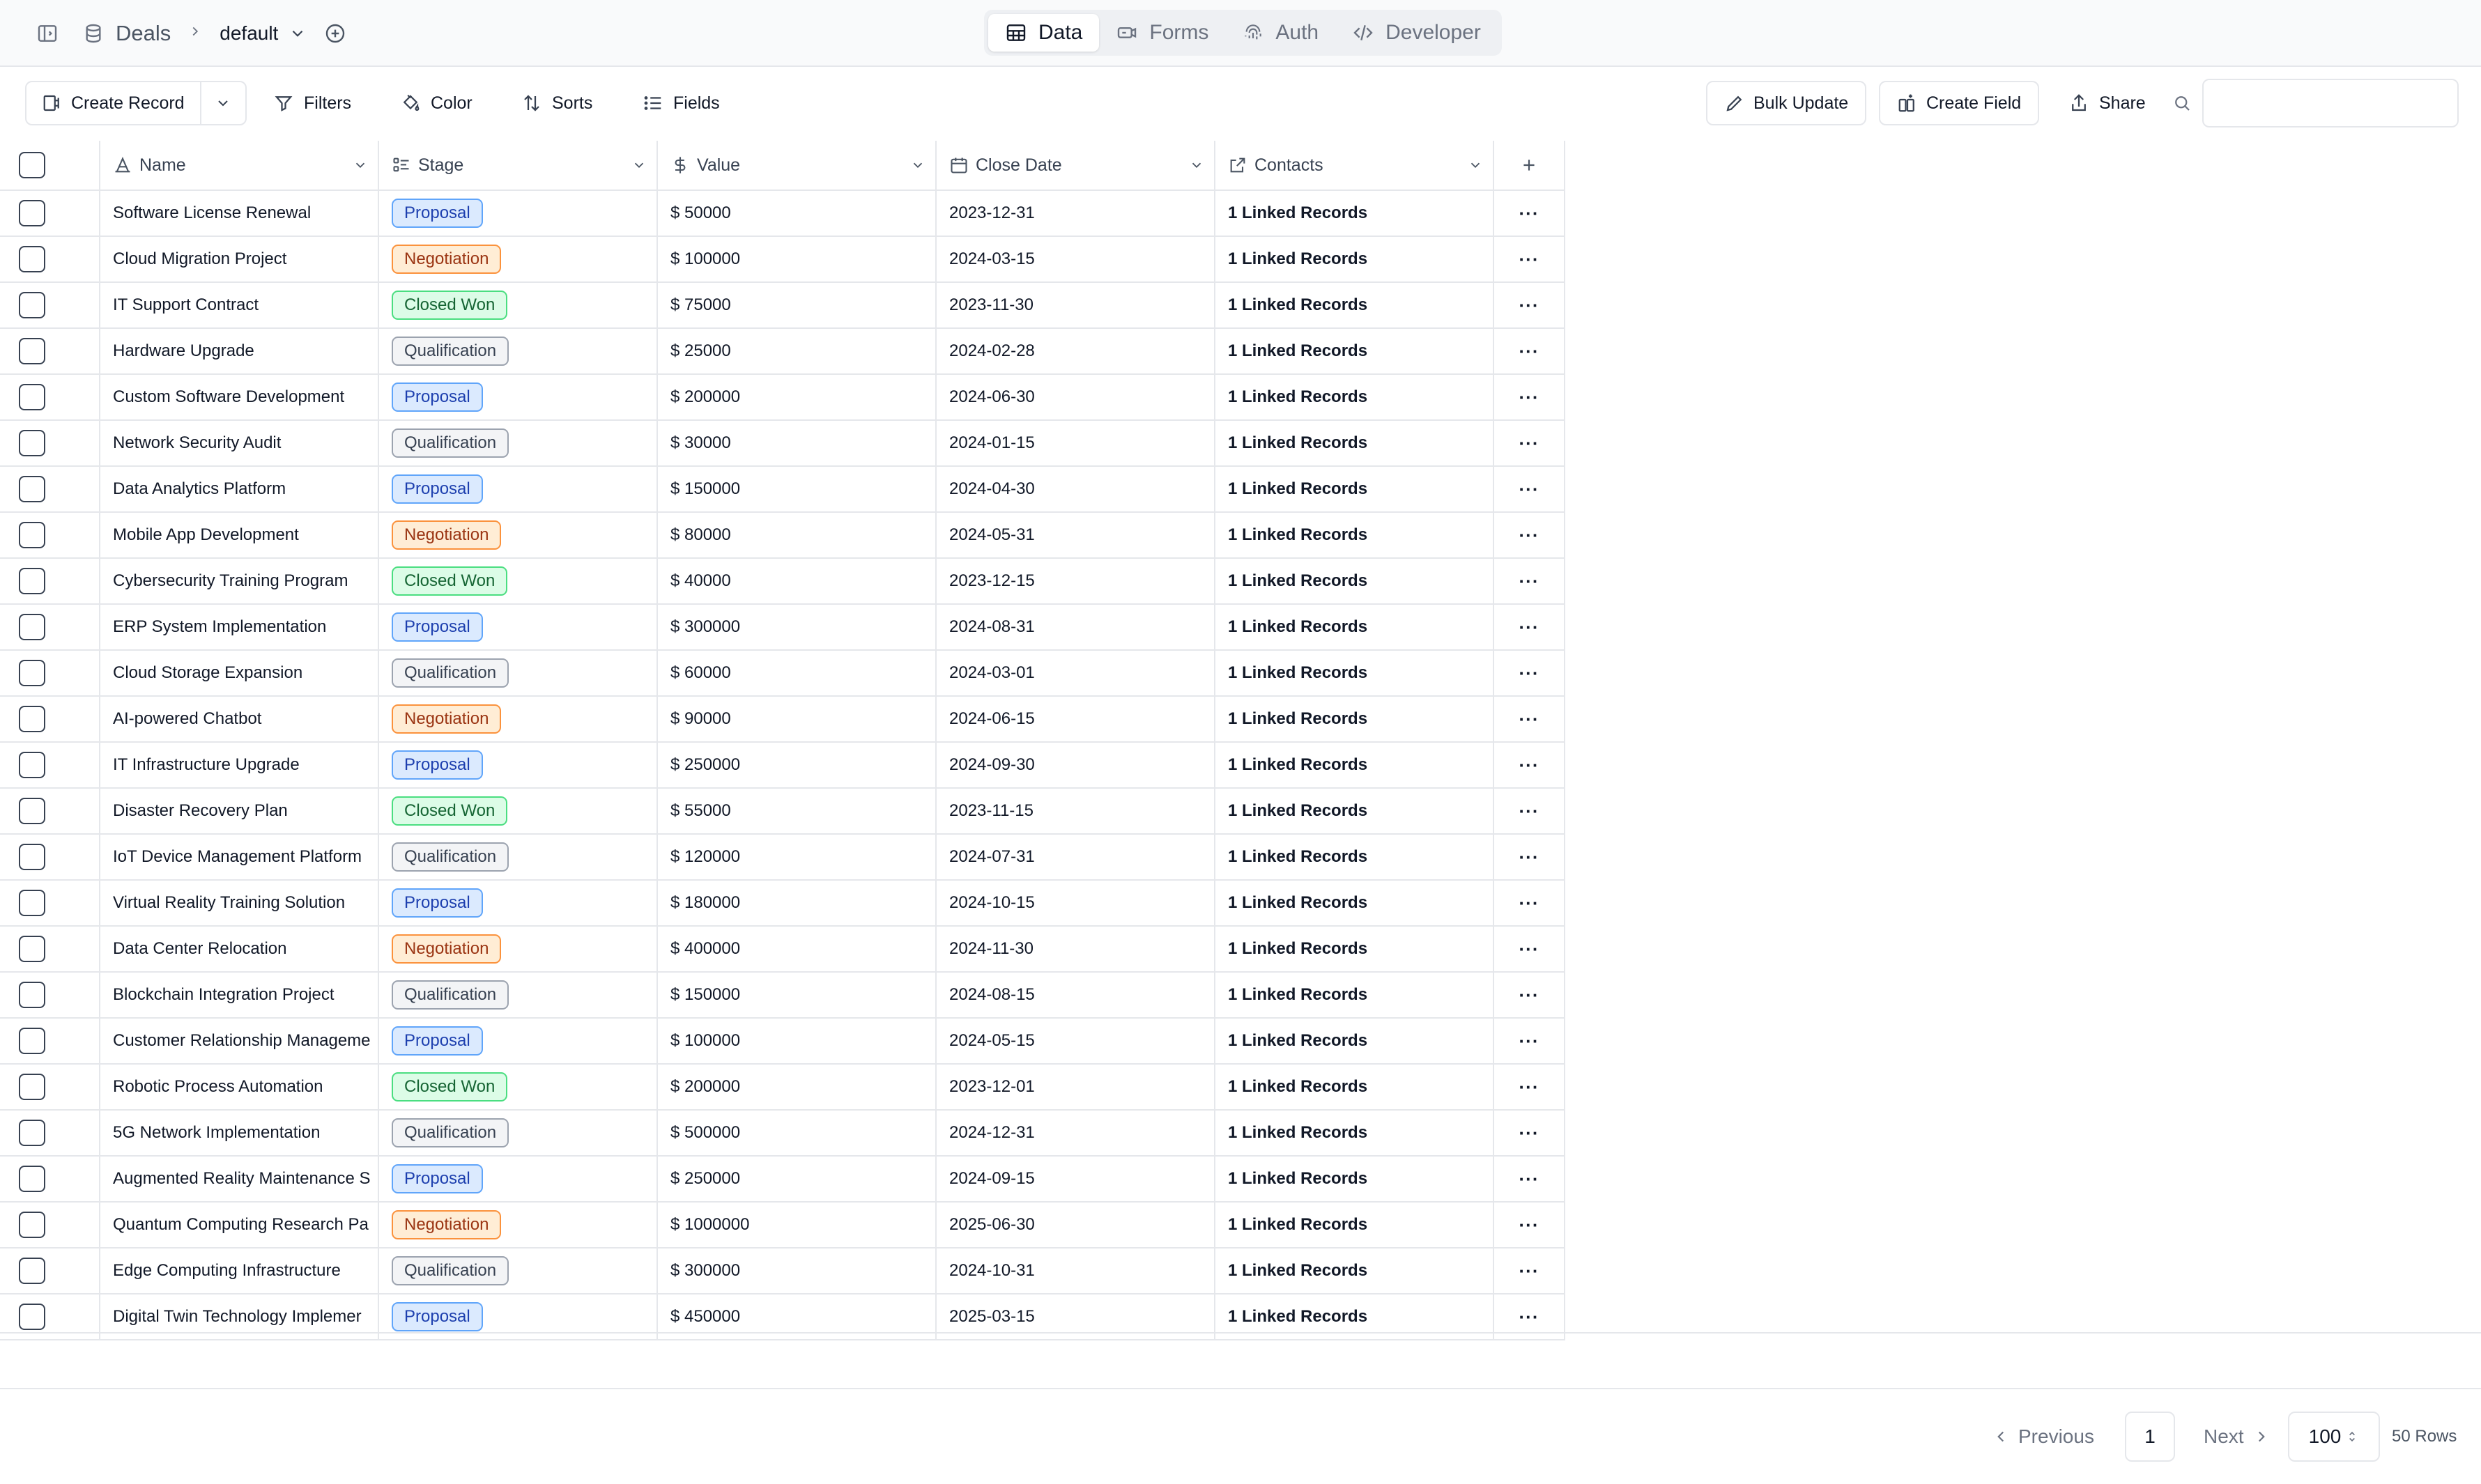  What do you see at coordinates (2334, 1437) in the screenshot?
I see `rows-per-page-select: 100` at bounding box center [2334, 1437].